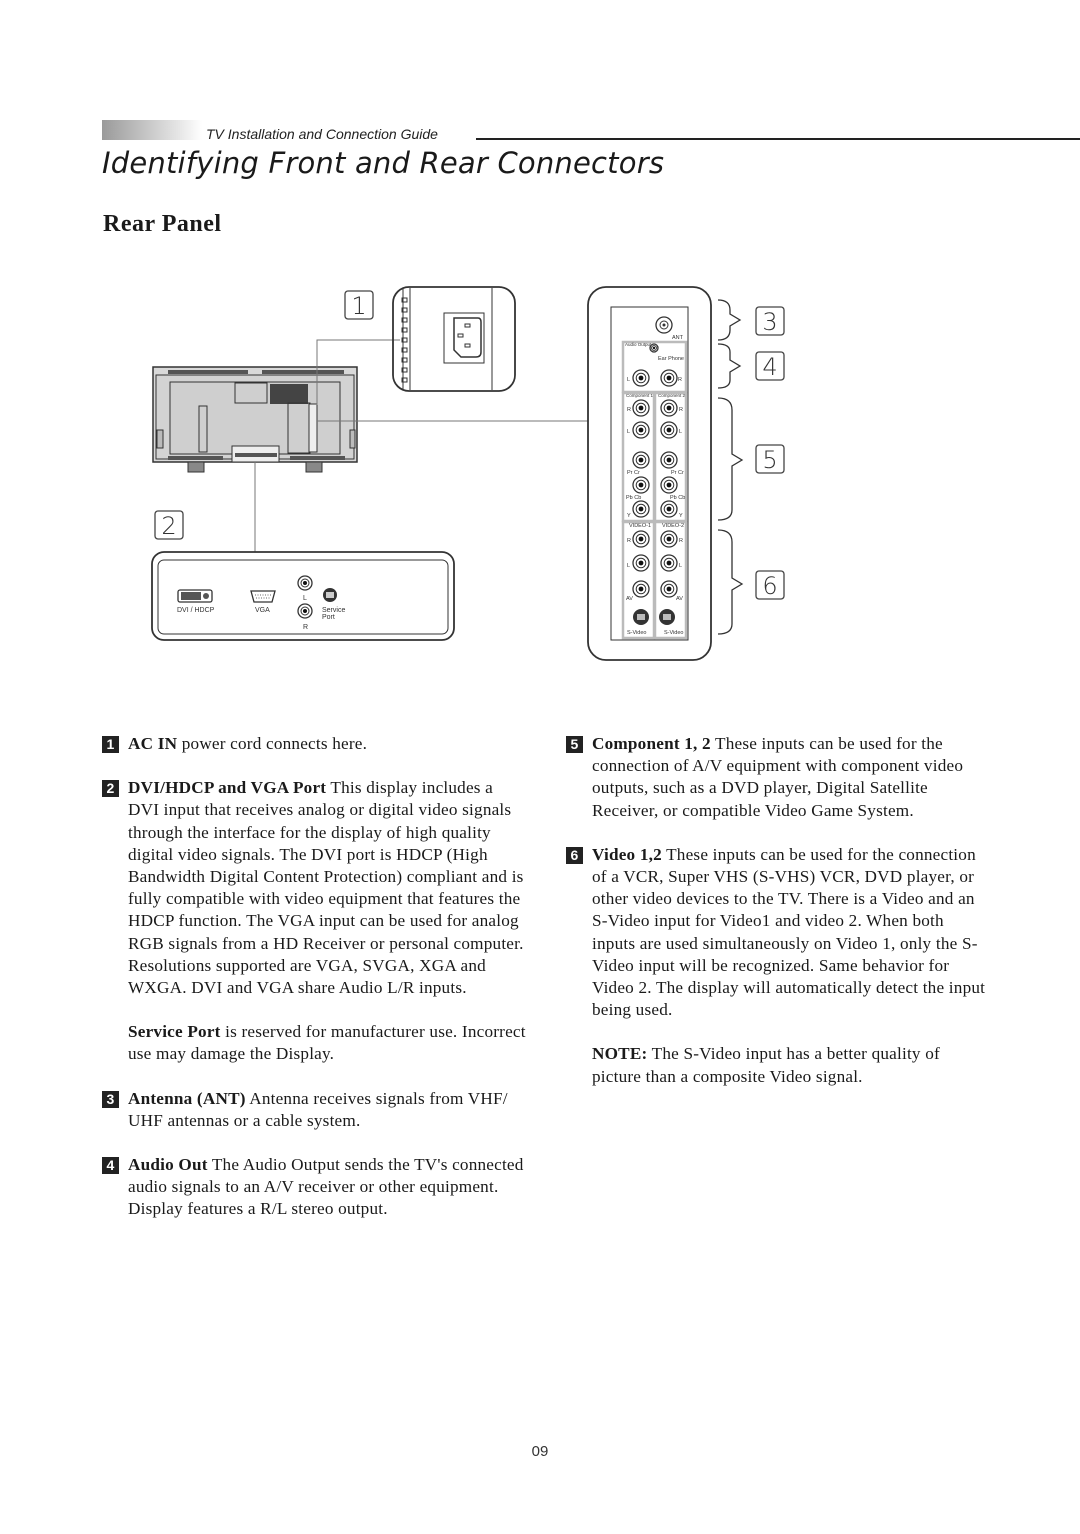  I want to click on page-number: 09, so click(540, 1451).